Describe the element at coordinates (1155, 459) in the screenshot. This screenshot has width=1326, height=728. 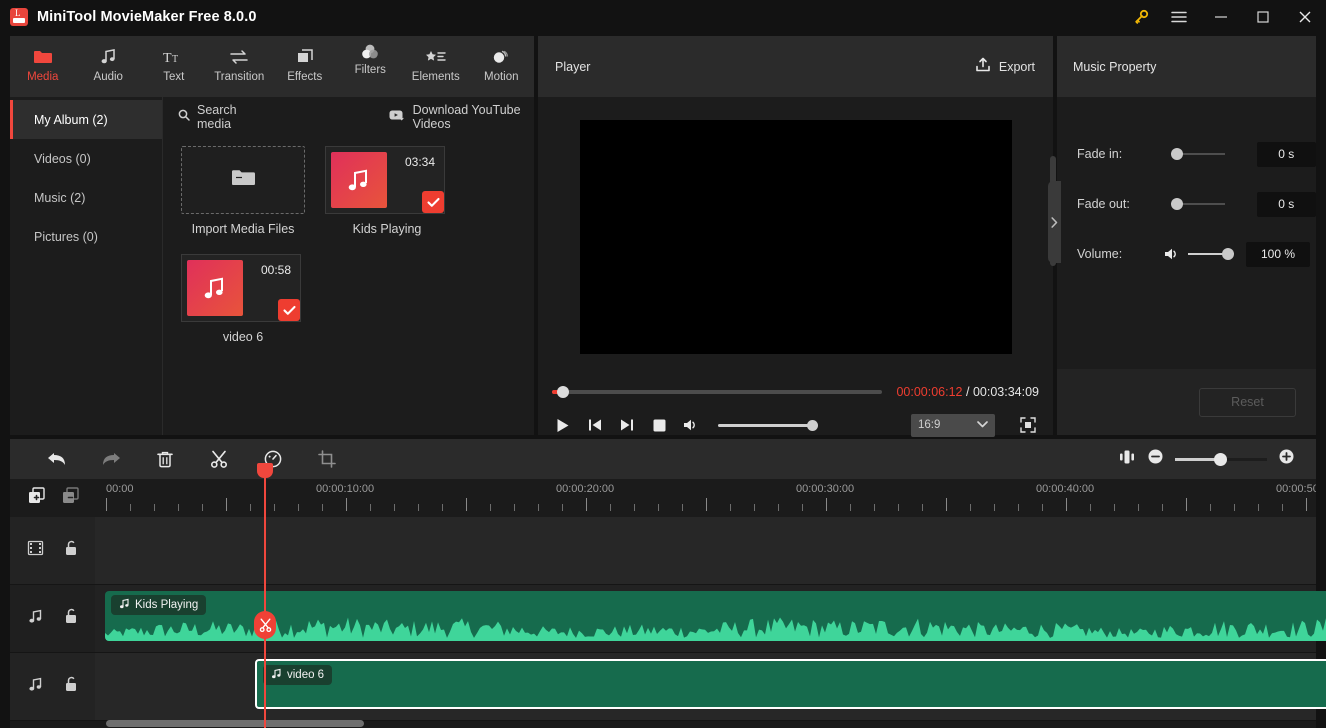
I see `zoom-out-icon` at that location.